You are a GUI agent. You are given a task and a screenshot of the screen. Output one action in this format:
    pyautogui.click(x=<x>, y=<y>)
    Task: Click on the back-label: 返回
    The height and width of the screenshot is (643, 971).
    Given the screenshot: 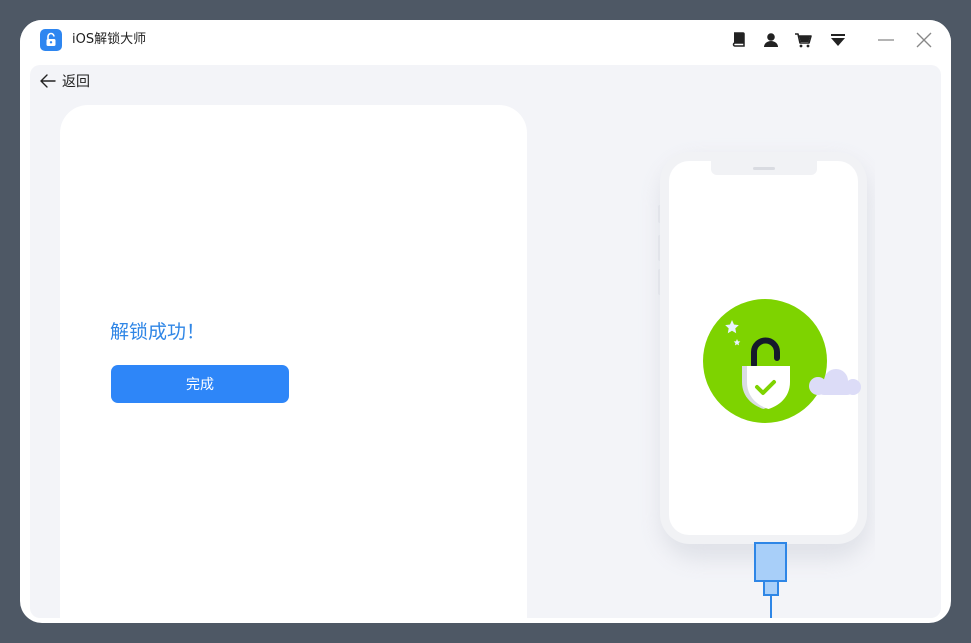 What is the action you would take?
    pyautogui.click(x=76, y=82)
    